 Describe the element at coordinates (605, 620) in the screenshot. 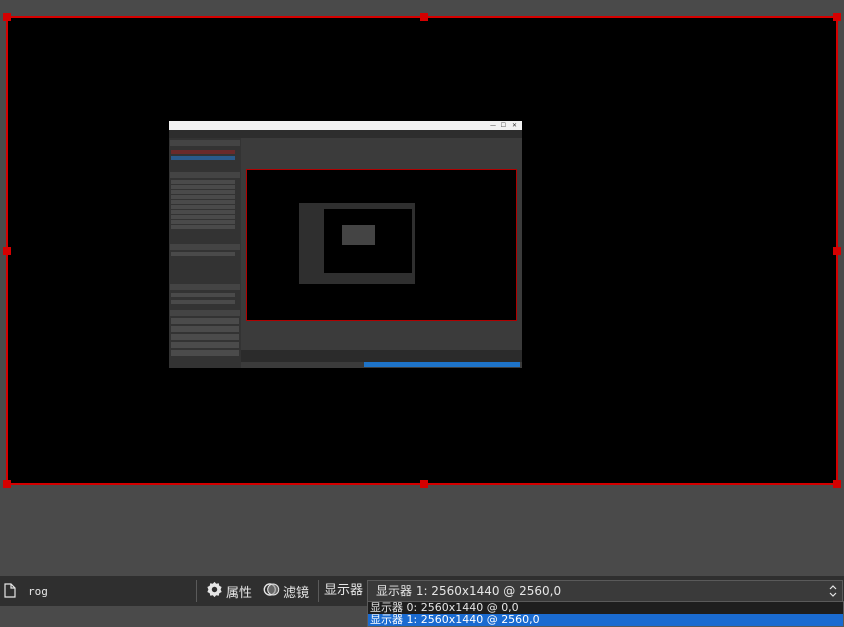

I see `dropdown-option-selected: 显示器 1: 2560x1440 @ 2560,0` at that location.